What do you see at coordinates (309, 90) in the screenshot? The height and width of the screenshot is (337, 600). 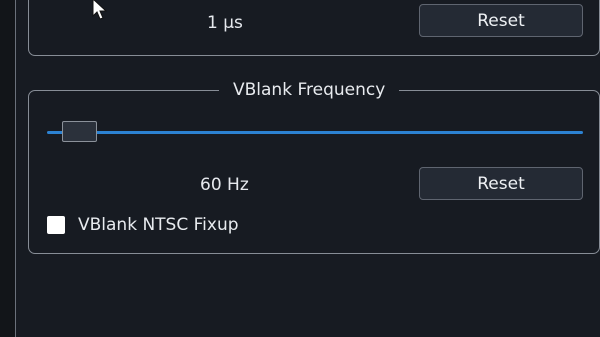 I see `vblank-frequency-title: VBlank Frequency` at bounding box center [309, 90].